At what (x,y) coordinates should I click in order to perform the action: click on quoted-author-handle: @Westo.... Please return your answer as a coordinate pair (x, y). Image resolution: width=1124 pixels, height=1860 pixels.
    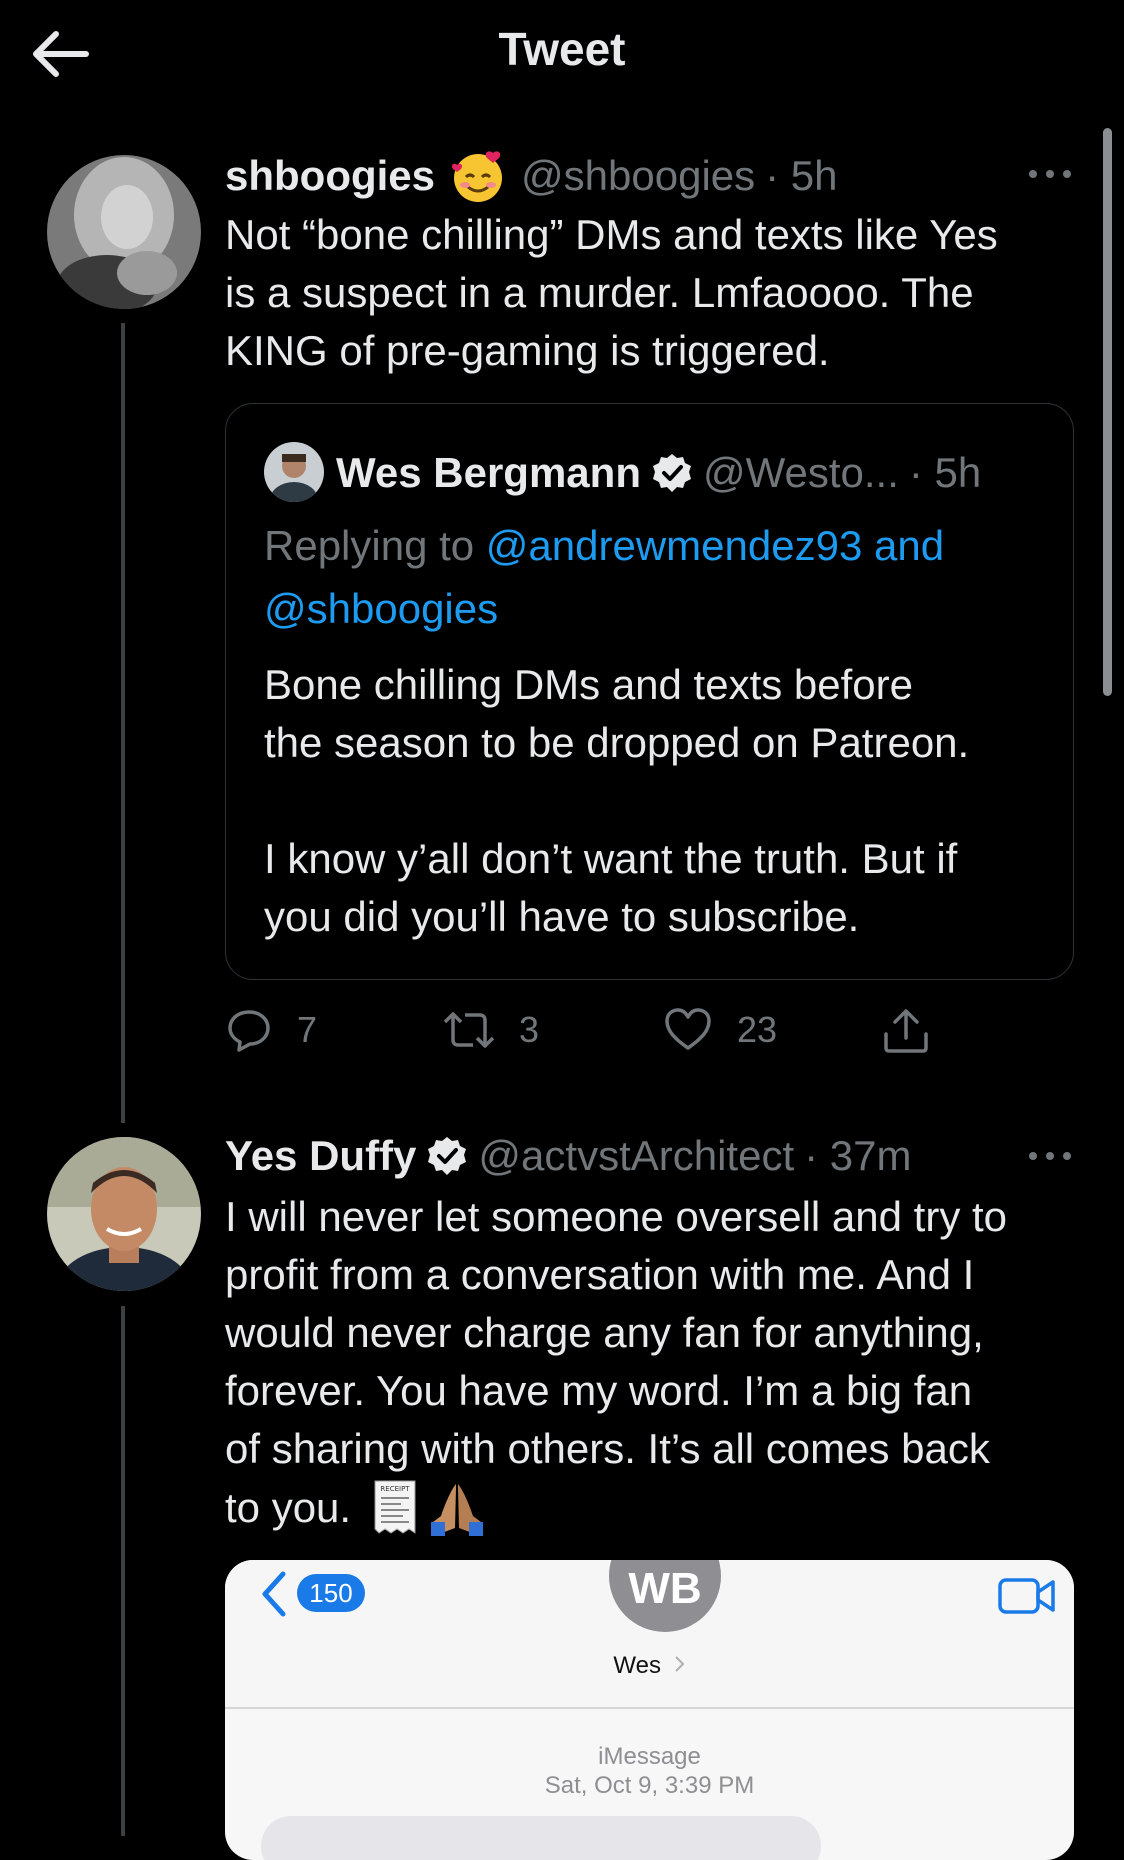
    Looking at the image, I should click on (800, 472).